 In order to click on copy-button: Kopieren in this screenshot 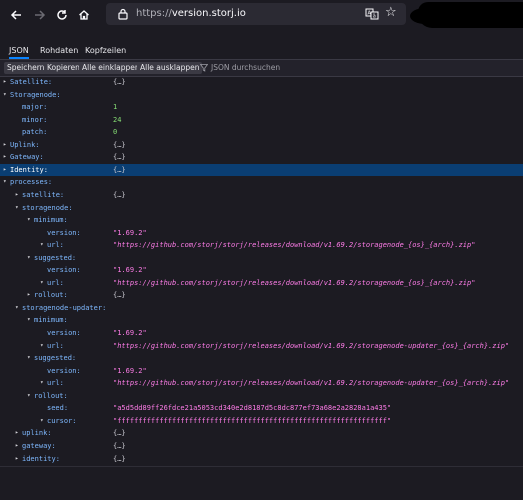, I will do `click(63, 68)`.